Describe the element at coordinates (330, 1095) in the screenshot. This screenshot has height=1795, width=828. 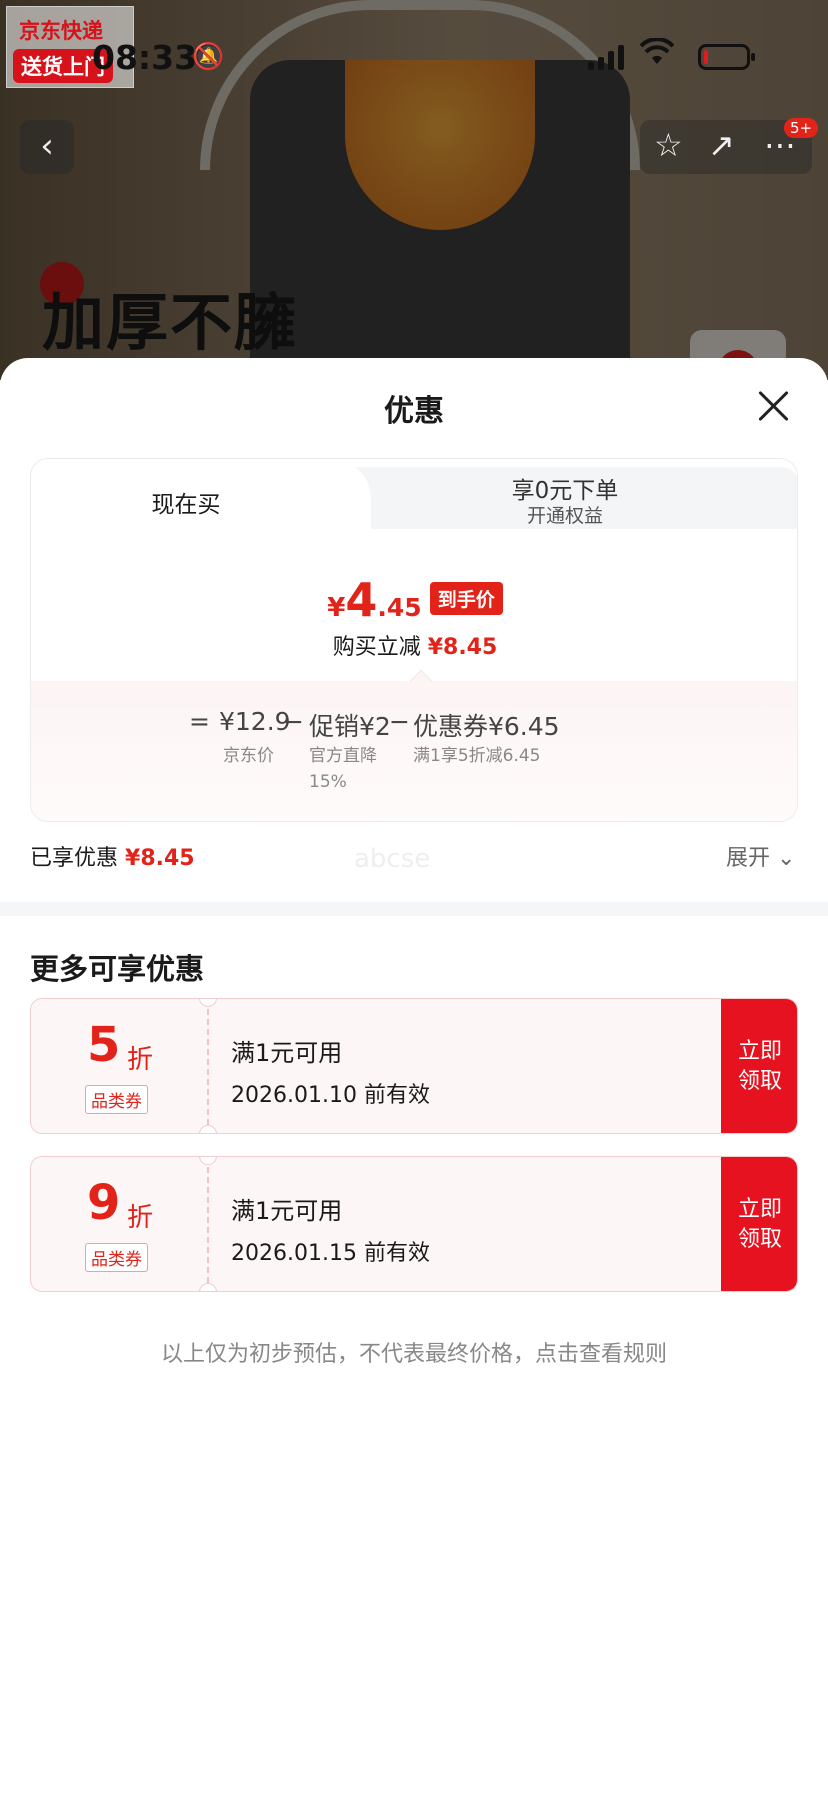
I see `coupon-validity: 2026.01.10 前有效` at that location.